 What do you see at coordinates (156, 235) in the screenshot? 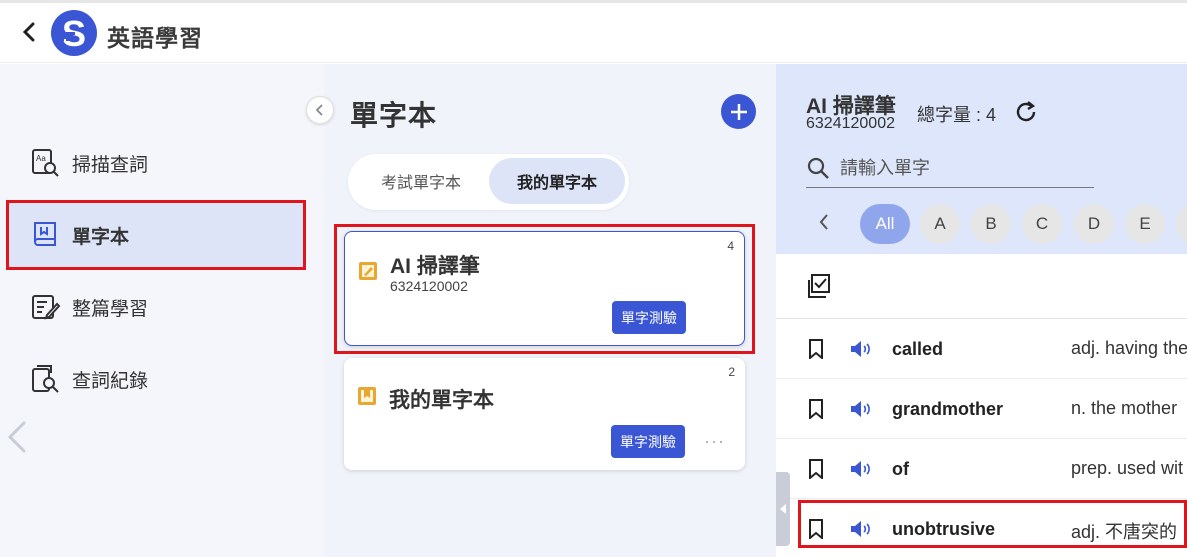
I see `sidebar-item-wordbook: 單字本` at bounding box center [156, 235].